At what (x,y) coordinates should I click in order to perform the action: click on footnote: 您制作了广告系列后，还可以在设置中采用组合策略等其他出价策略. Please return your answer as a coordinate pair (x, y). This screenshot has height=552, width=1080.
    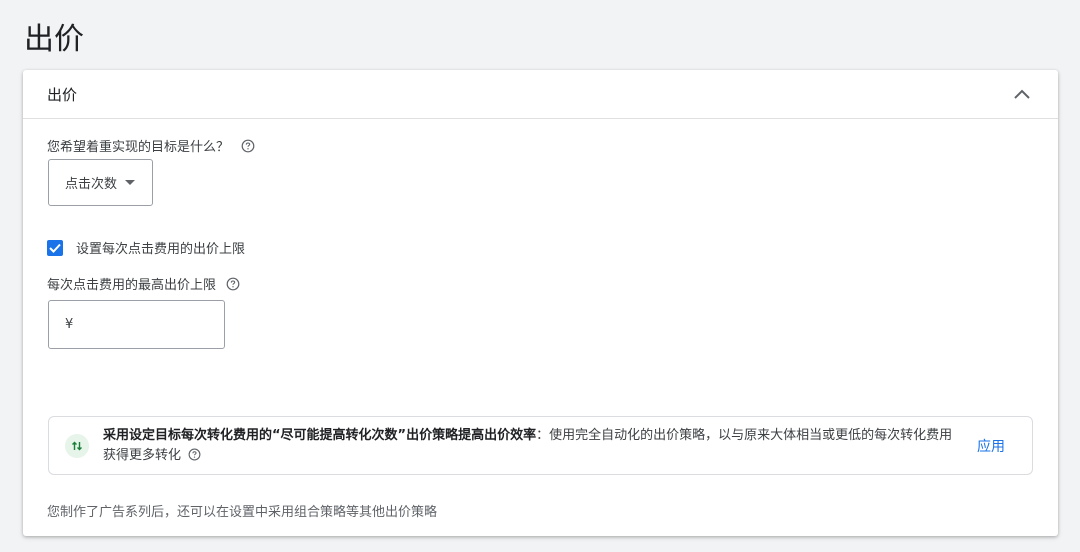
    Looking at the image, I should click on (242, 512).